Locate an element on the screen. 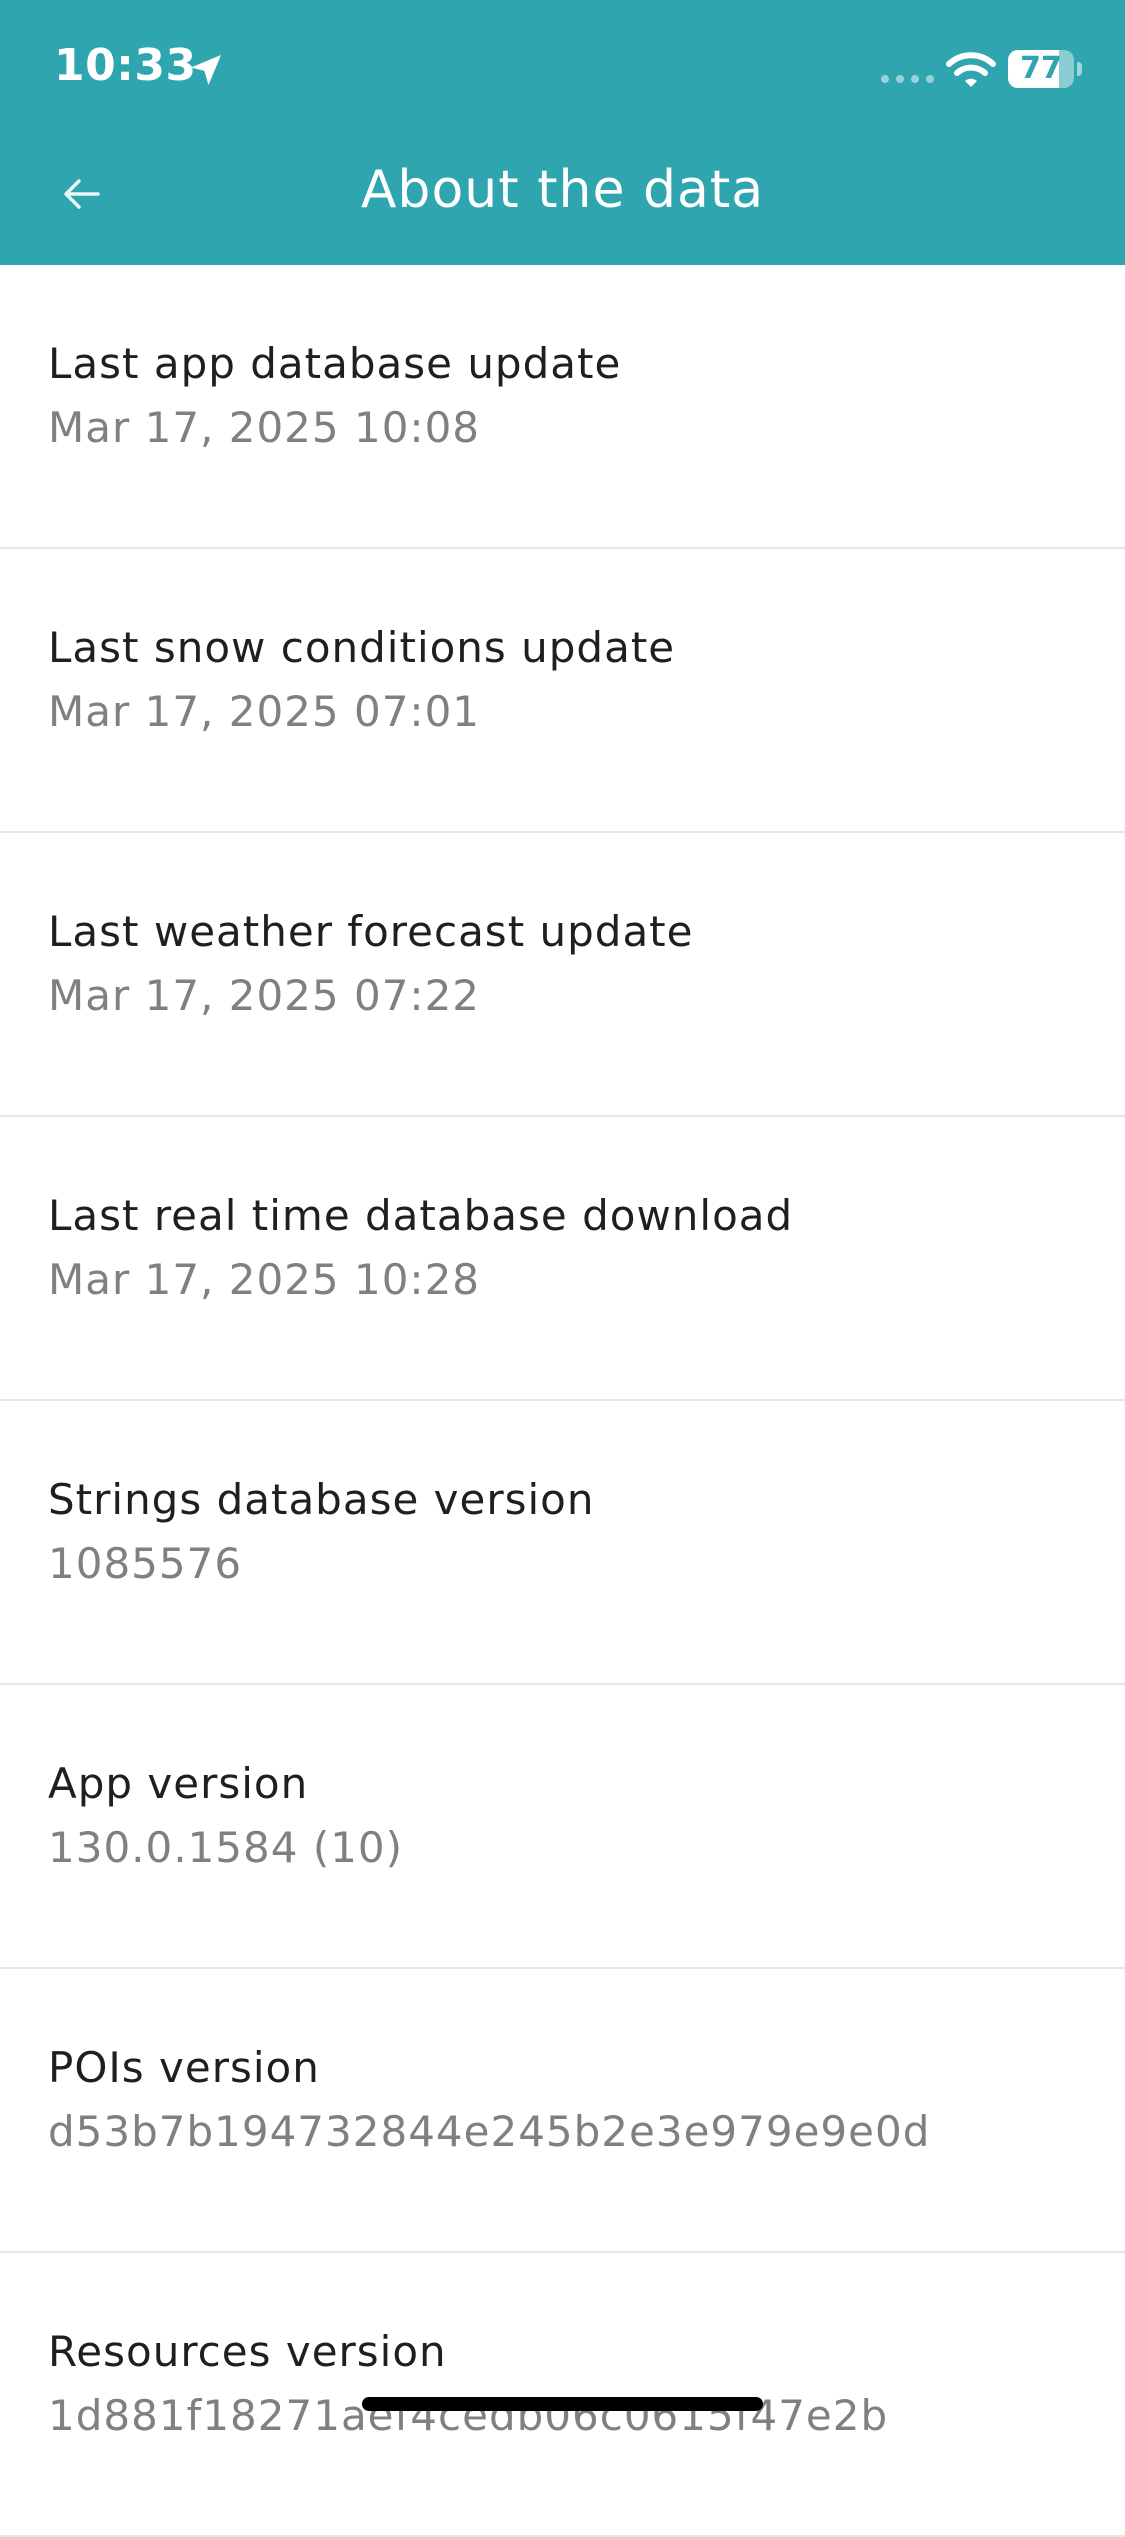  item-title: POIs version is located at coordinates (184, 2067).